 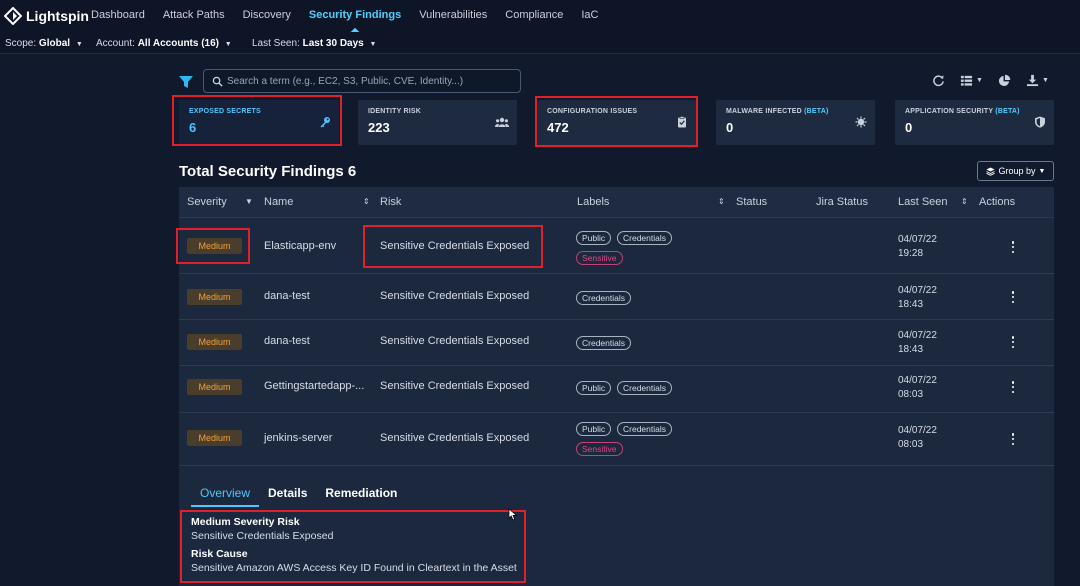 I want to click on tab-details: Details, so click(x=287, y=496).